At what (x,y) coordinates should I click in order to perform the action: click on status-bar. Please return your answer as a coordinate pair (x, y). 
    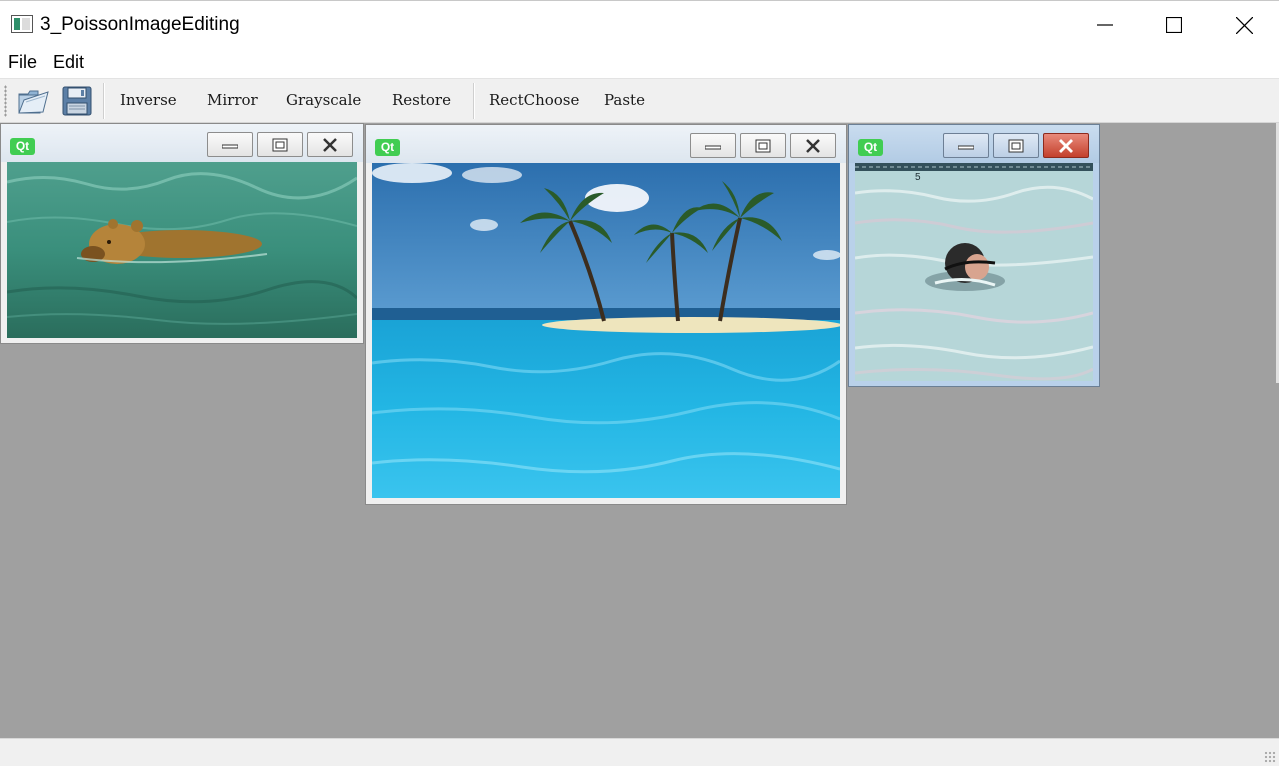
    Looking at the image, I should click on (639, 752).